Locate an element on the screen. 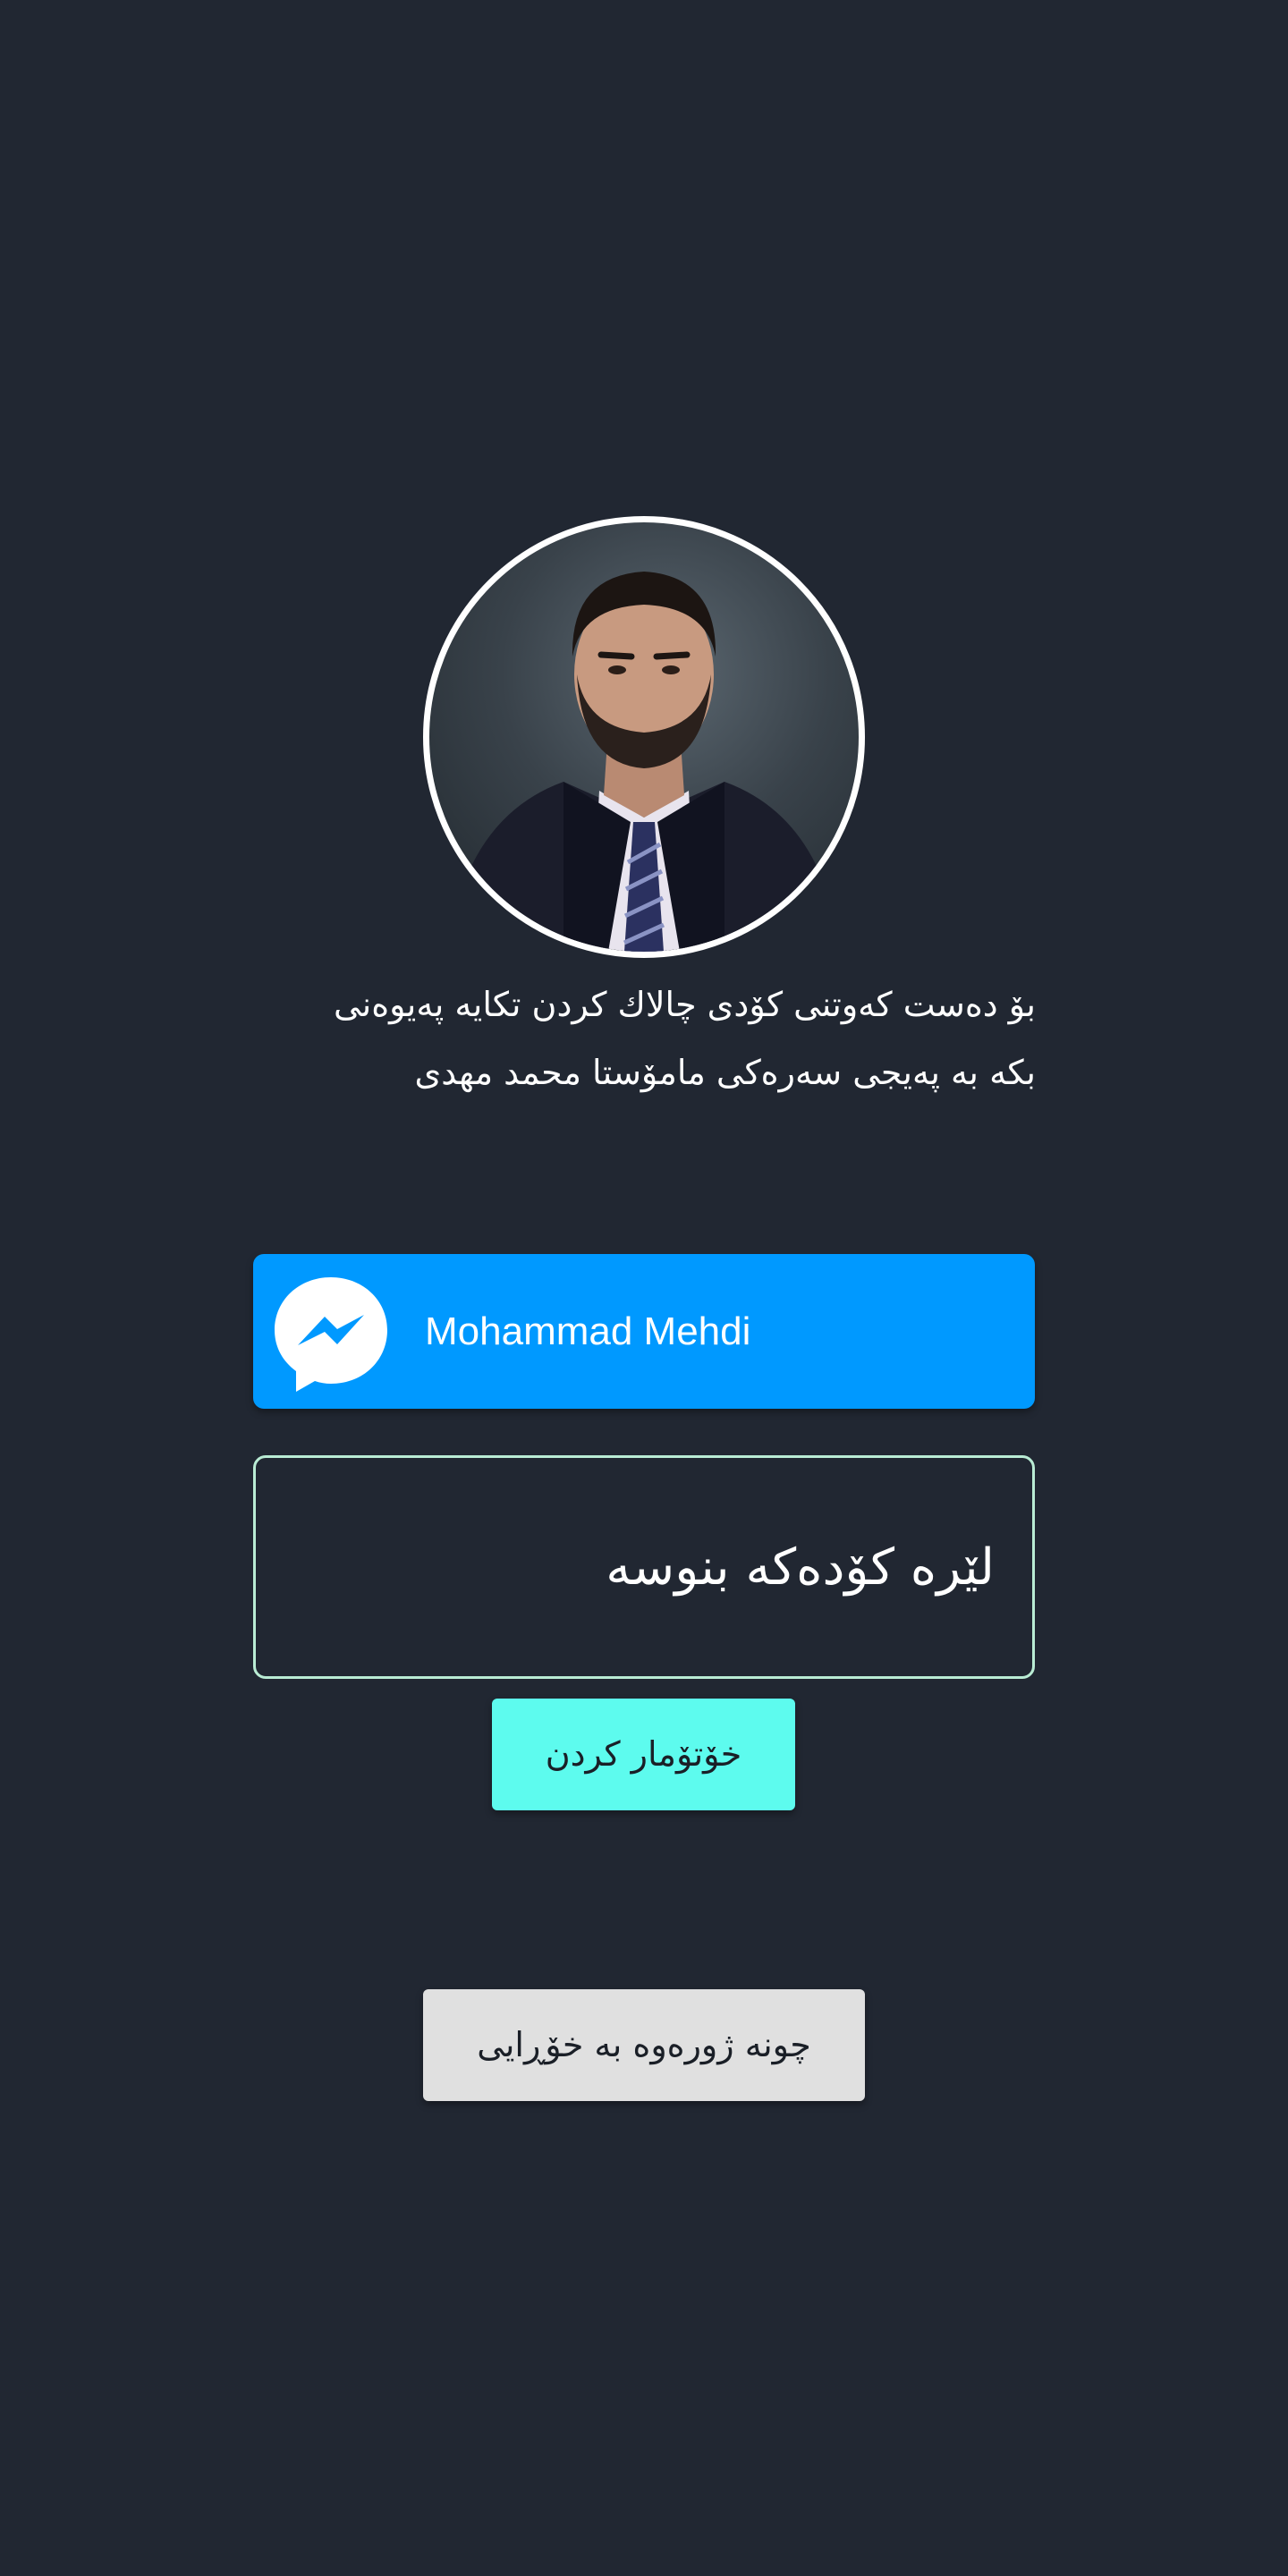 The image size is (1288, 2576). activation-code-input is located at coordinates (644, 1567).